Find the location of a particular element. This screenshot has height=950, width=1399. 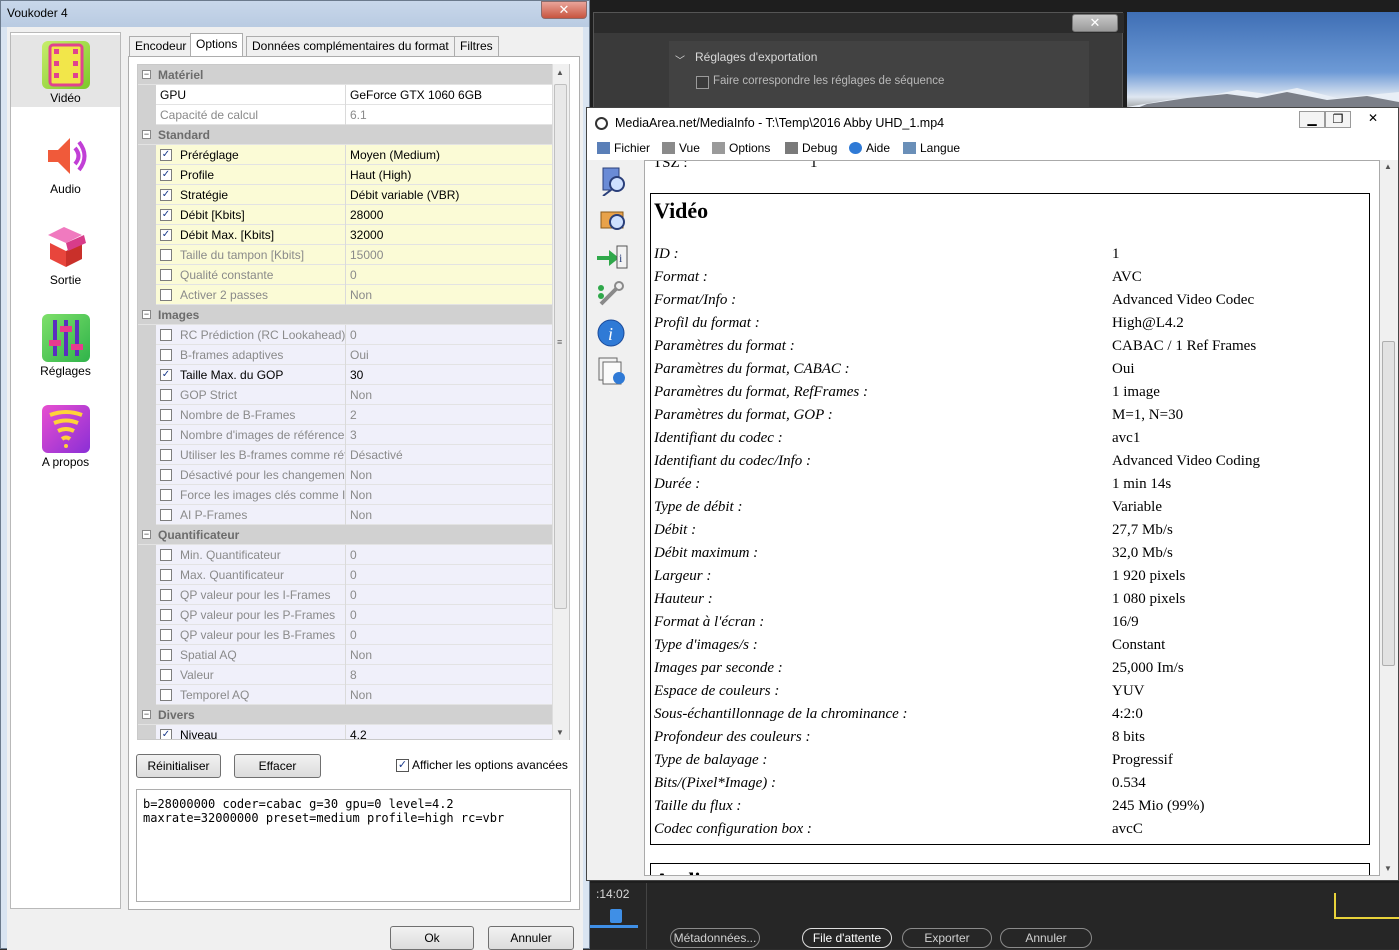

property-row: ✓ Débit Max. [Kbits] 32000 is located at coordinates (346, 235).